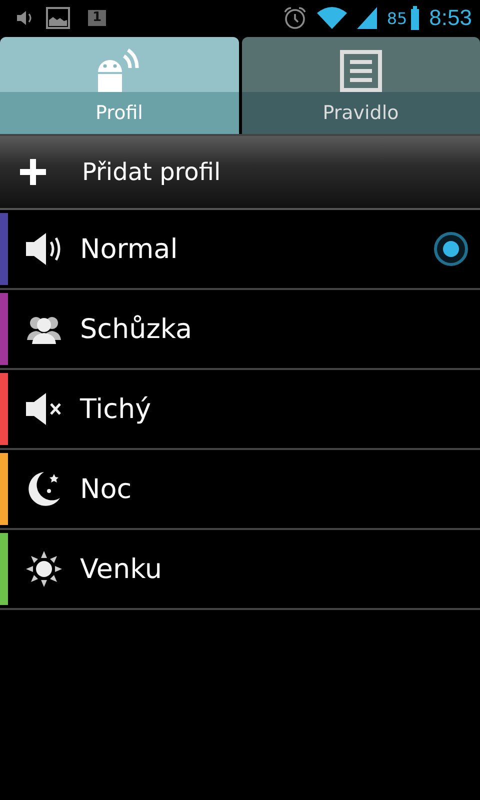 The image size is (480, 800). What do you see at coordinates (240, 330) in the screenshot?
I see `profile-item: Schůzka` at bounding box center [240, 330].